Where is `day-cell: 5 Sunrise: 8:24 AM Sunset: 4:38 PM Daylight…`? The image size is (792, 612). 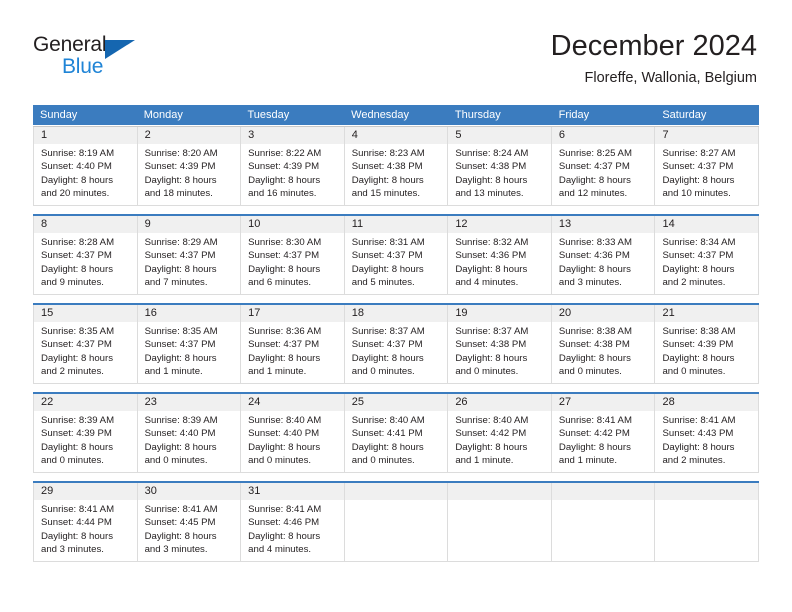 day-cell: 5 Sunrise: 8:24 AM Sunset: 4:38 PM Daylight… is located at coordinates (499, 166).